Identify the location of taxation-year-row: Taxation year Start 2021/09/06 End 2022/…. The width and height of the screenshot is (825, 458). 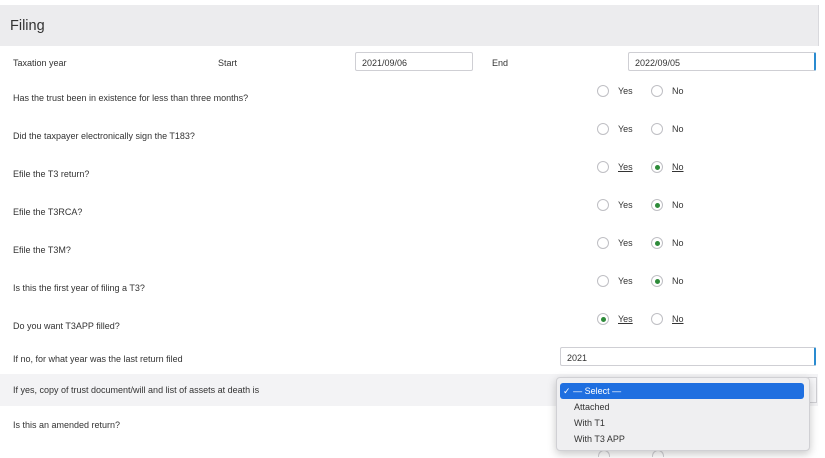
(409, 62).